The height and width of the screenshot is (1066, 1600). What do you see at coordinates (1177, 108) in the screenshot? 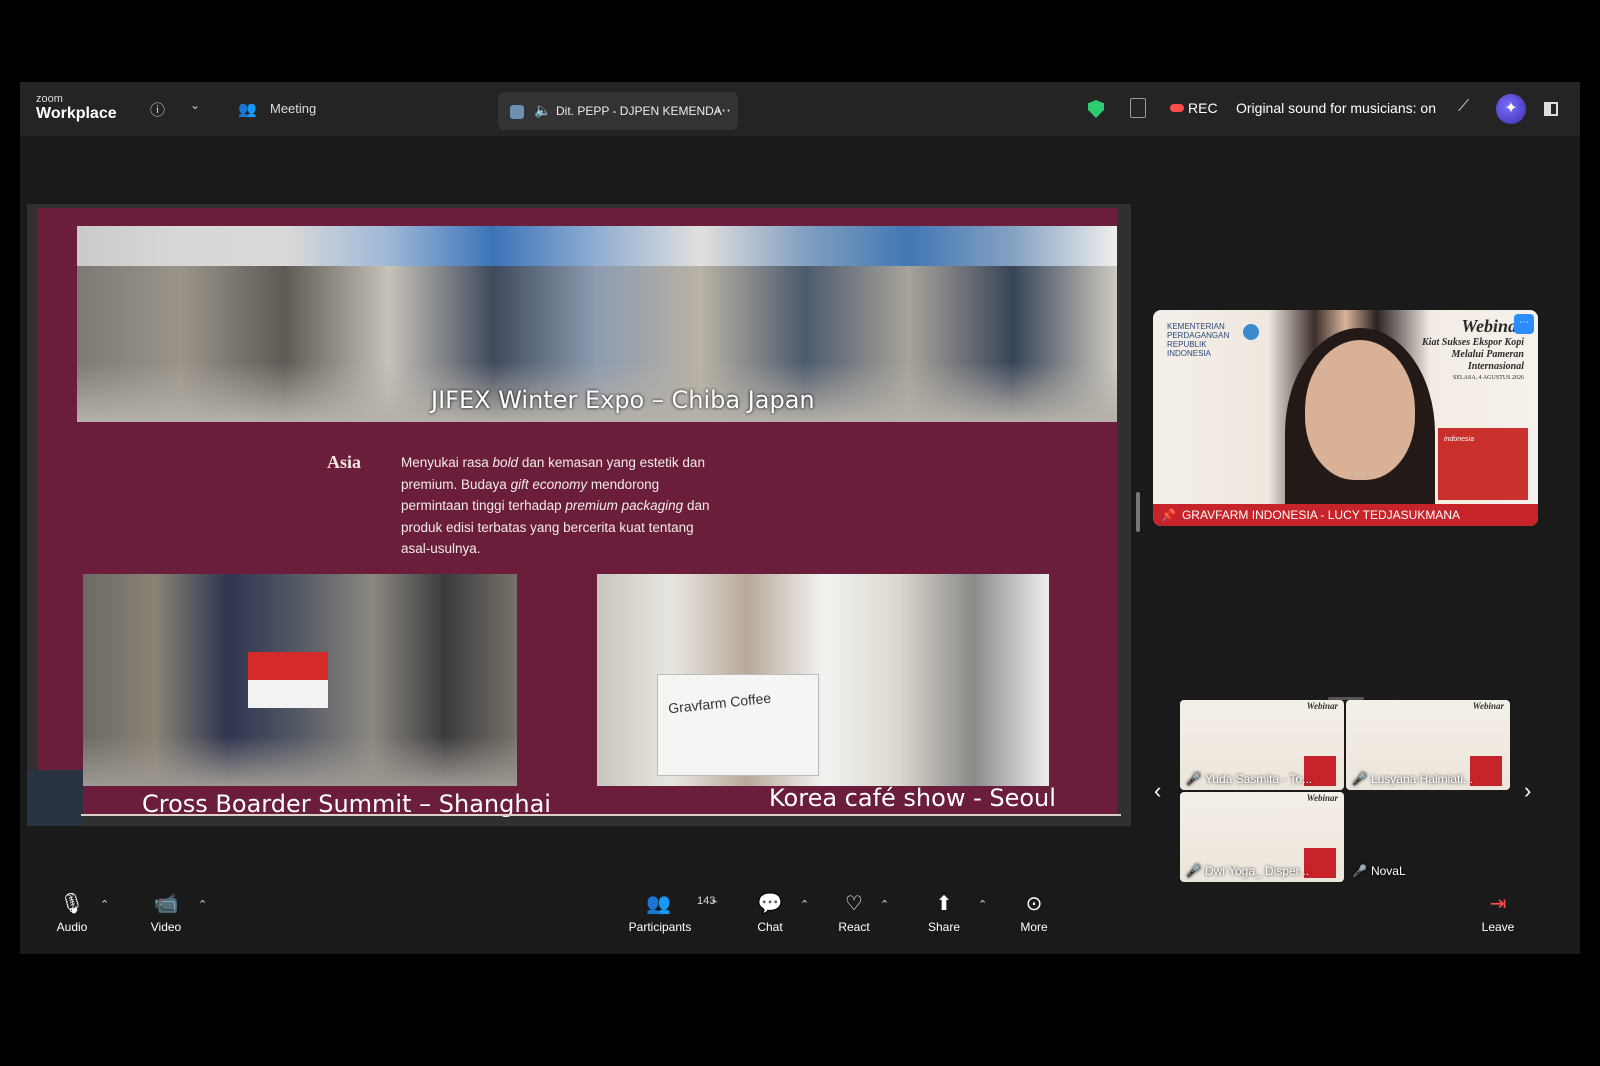
I see `cloud-record-icon` at bounding box center [1177, 108].